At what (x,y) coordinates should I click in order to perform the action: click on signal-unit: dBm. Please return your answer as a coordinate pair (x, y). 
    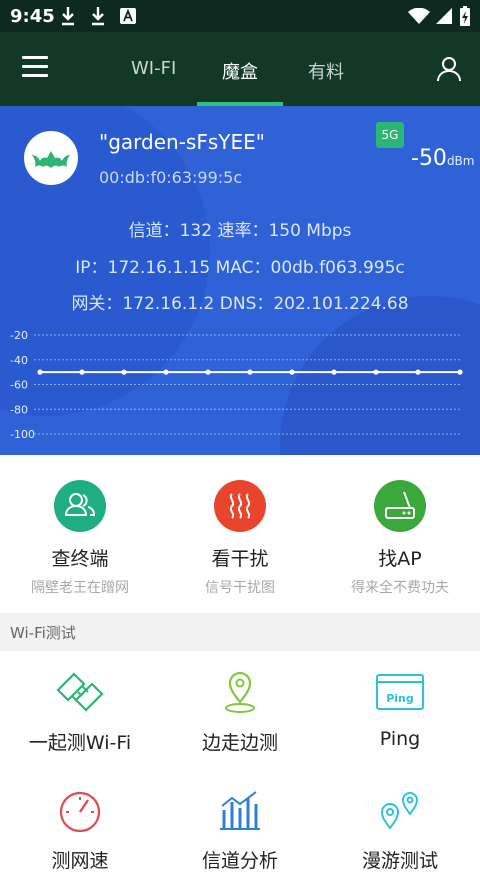
    Looking at the image, I should click on (460, 161).